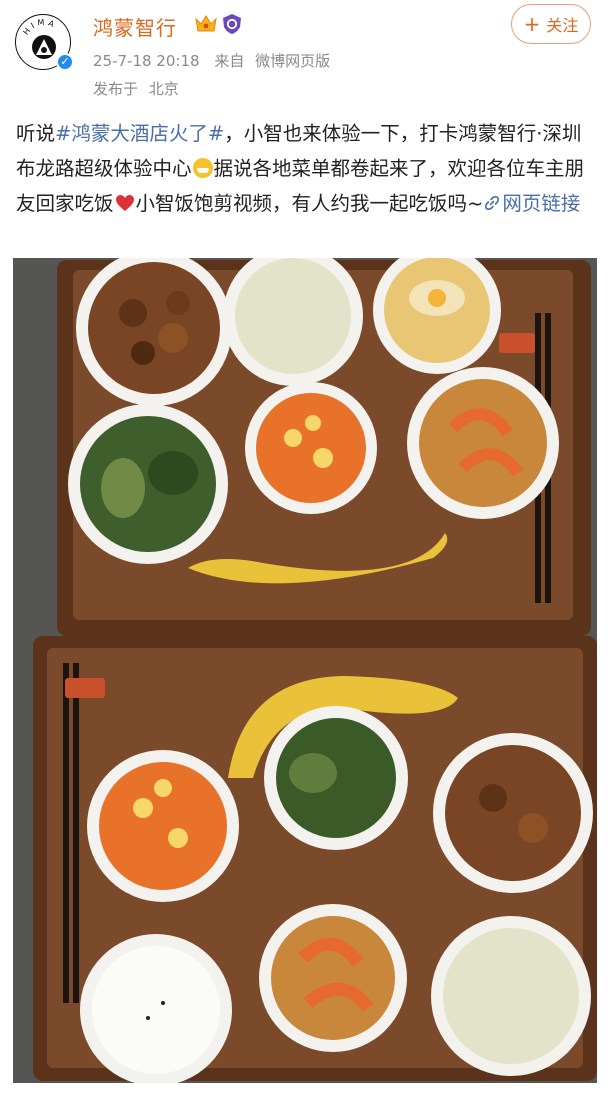  Describe the element at coordinates (309, 203) in the screenshot. I see `post-text-part: 小智饭饱剪视频，有人约我一起吃饭吗~` at that location.